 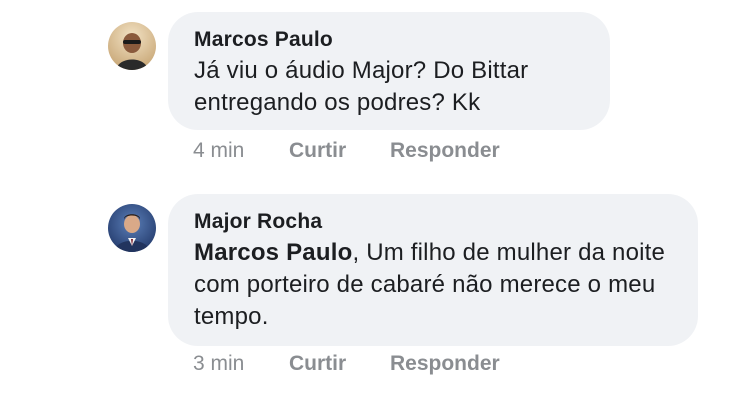 What do you see at coordinates (389, 40) in the screenshot?
I see `comment-author: Marcos Paulo` at bounding box center [389, 40].